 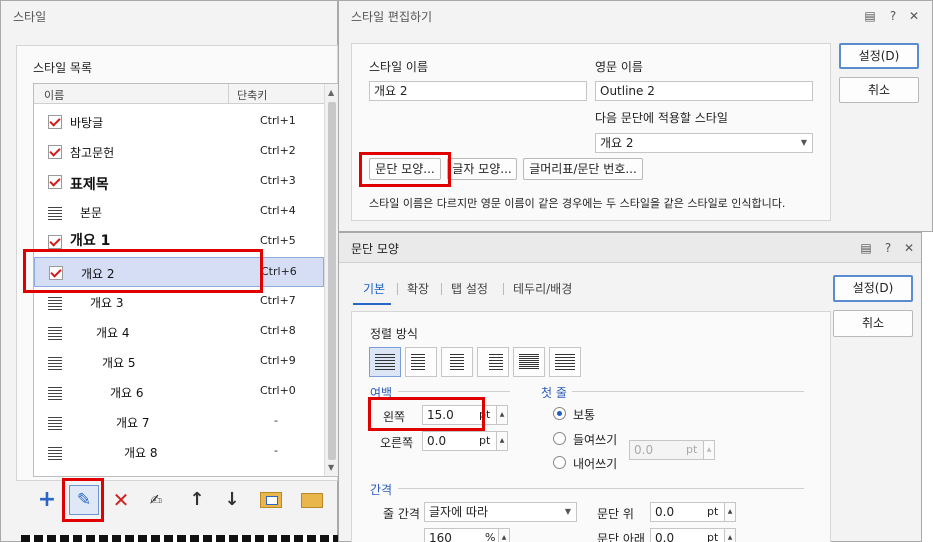 I want to click on col-header-name: 이름, so click(x=54, y=95).